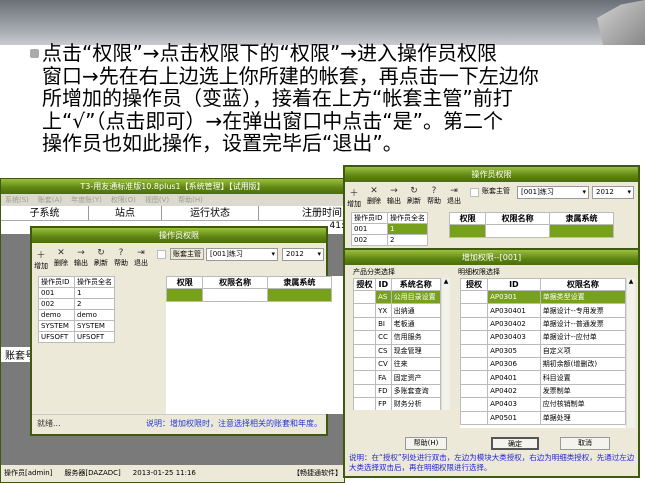 This screenshot has height=483, width=645. I want to click on column-header: 系统名称, so click(416, 284).